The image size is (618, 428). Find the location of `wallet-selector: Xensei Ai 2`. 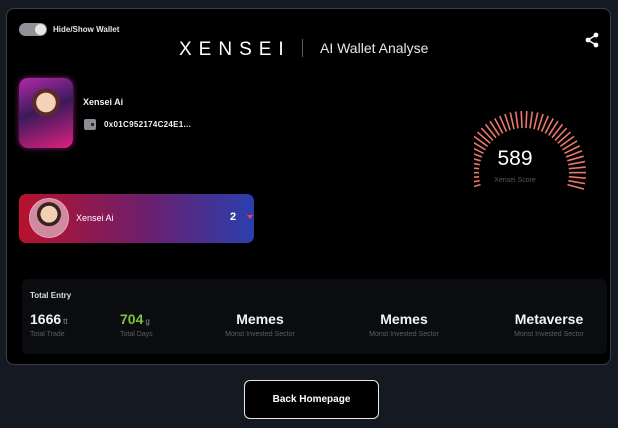

wallet-selector: Xensei Ai 2 is located at coordinates (136, 218).